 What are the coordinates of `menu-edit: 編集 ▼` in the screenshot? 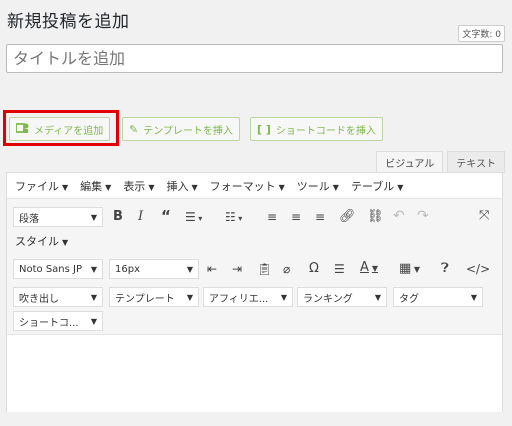 It's located at (95, 186).